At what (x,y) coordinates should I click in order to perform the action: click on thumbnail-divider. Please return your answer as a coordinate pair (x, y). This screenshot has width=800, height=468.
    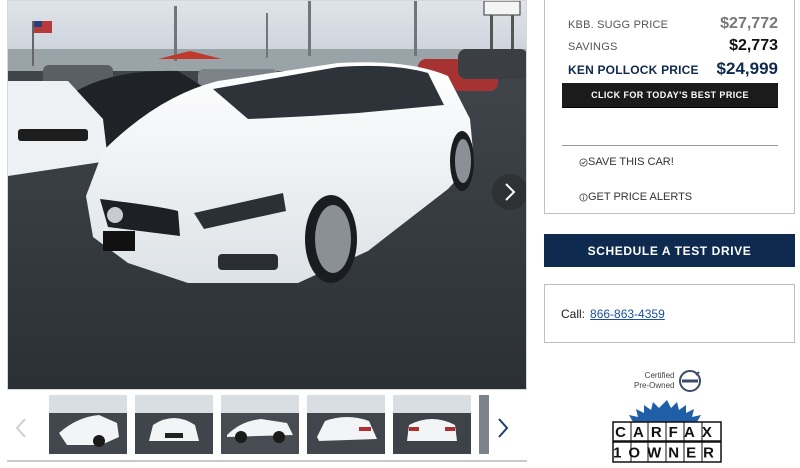
    Looking at the image, I should click on (267, 461).